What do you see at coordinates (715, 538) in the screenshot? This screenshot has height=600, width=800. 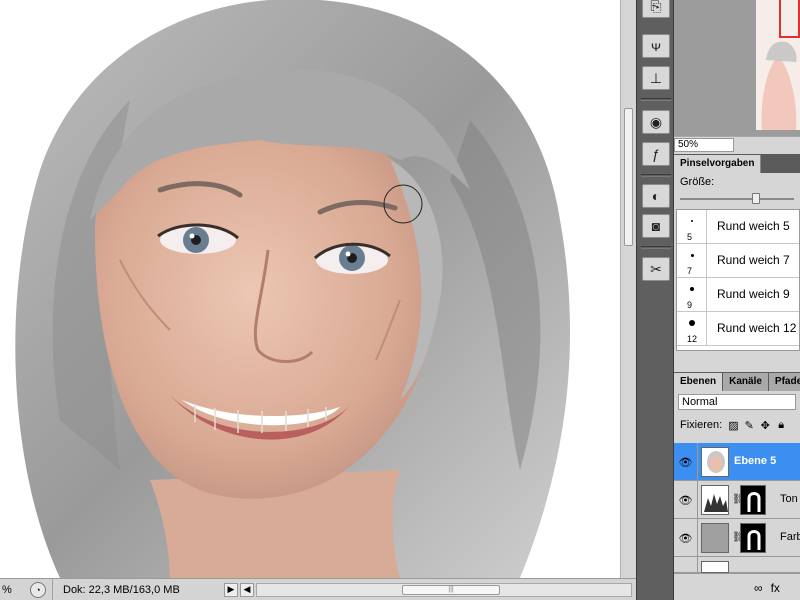 I see `fill-thumbnail` at bounding box center [715, 538].